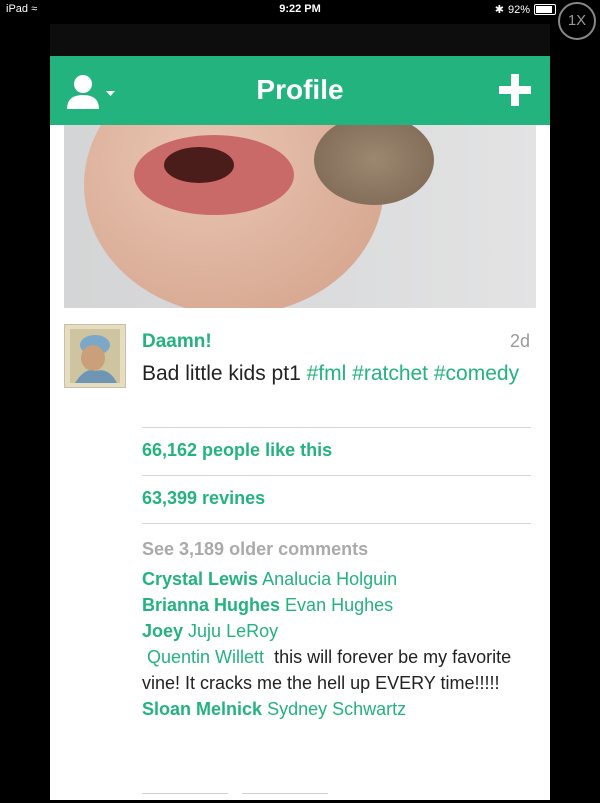 Image resolution: width=600 pixels, height=803 pixels. I want to click on video-frame-mouth-inner, so click(199, 165).